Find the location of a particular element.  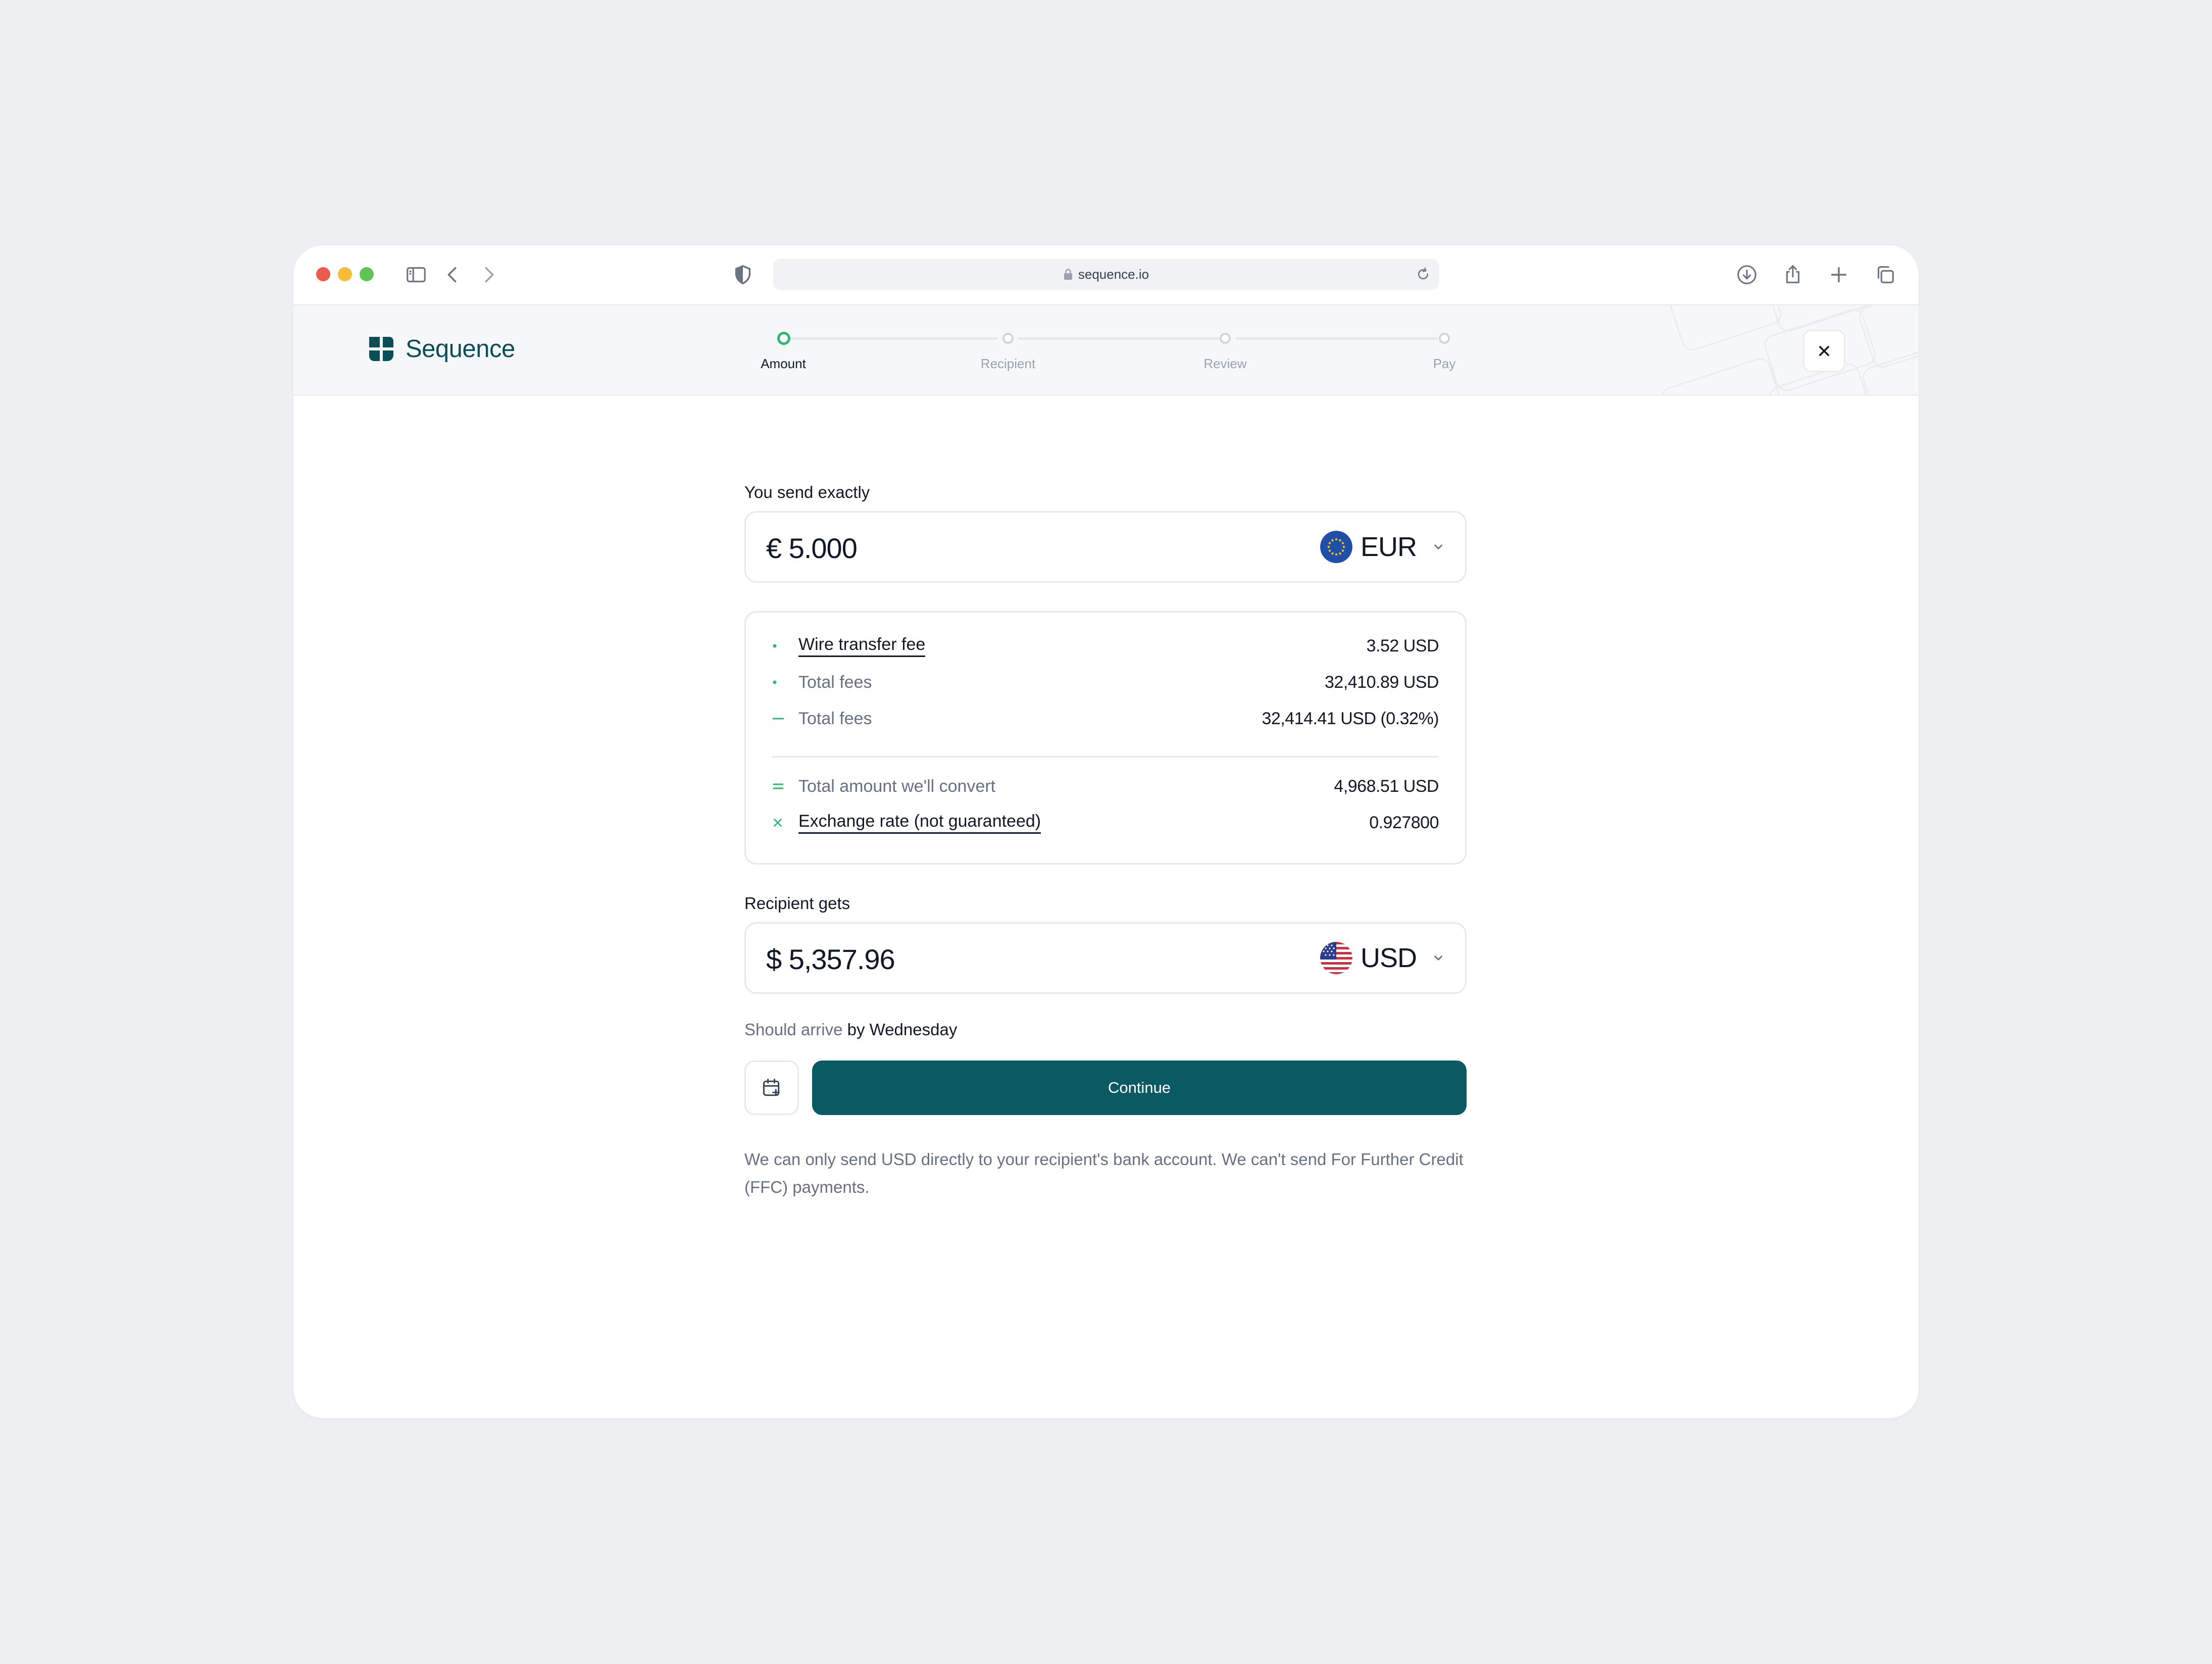

multiply-icon is located at coordinates (778, 823).